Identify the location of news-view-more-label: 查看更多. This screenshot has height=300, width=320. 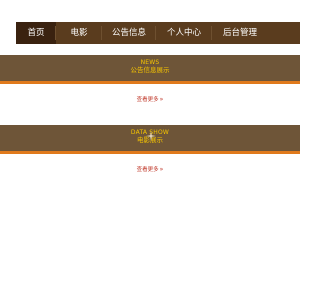
(147, 100).